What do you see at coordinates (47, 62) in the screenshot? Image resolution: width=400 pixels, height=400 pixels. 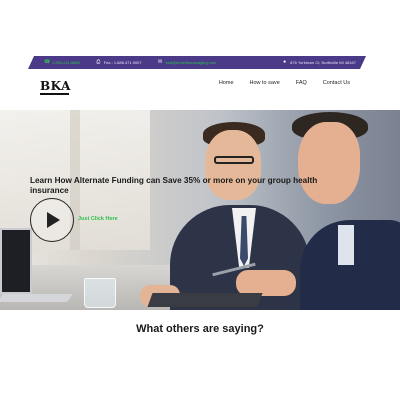 I see `phone-icon: ☎` at bounding box center [47, 62].